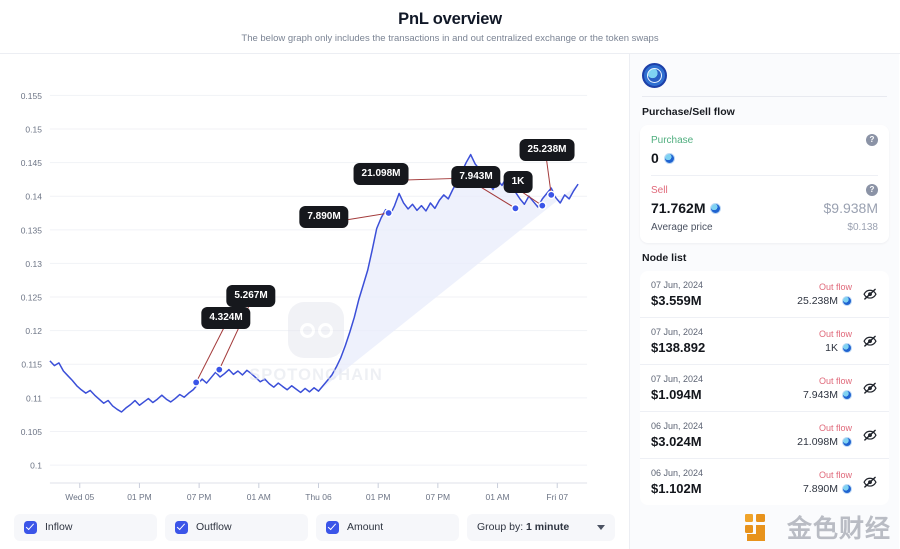 The height and width of the screenshot is (549, 900). I want to click on y-axis-tick-label: 0.12, so click(33, 331).